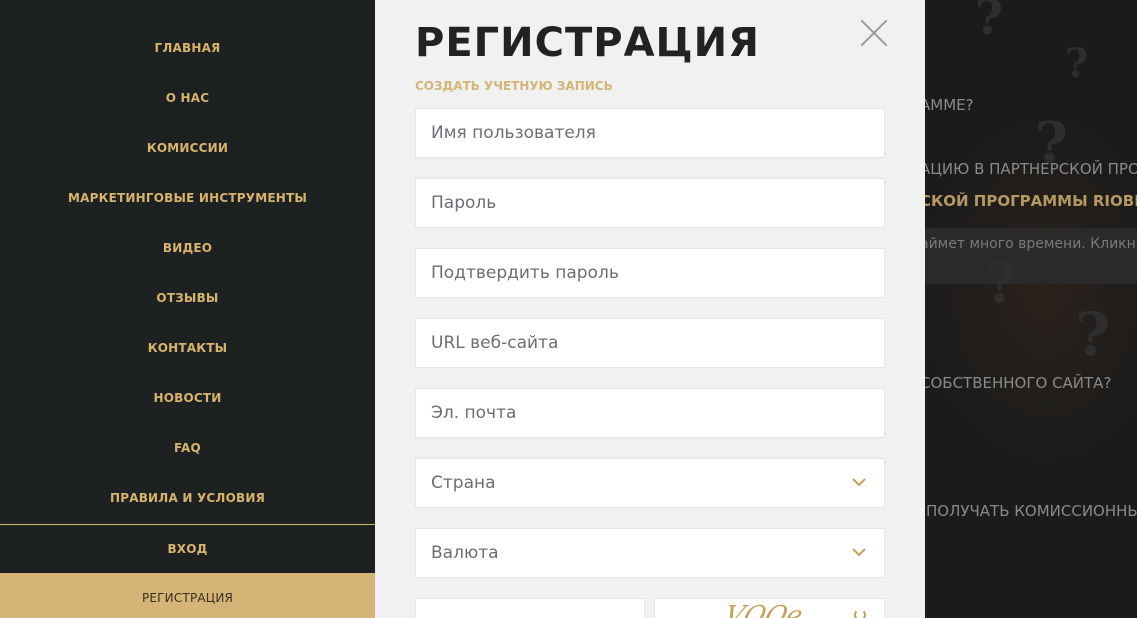 Image resolution: width=1137 pixels, height=618 pixels. I want to click on nav-item-terms: ПРАВИЛА И УСЛОВИЯ, so click(187, 498).